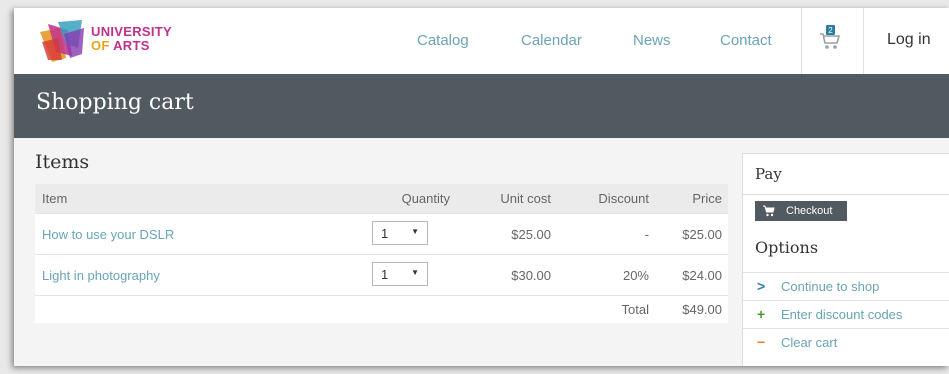  What do you see at coordinates (100, 45) in the screenshot?
I see `logo-text-of: OF` at bounding box center [100, 45].